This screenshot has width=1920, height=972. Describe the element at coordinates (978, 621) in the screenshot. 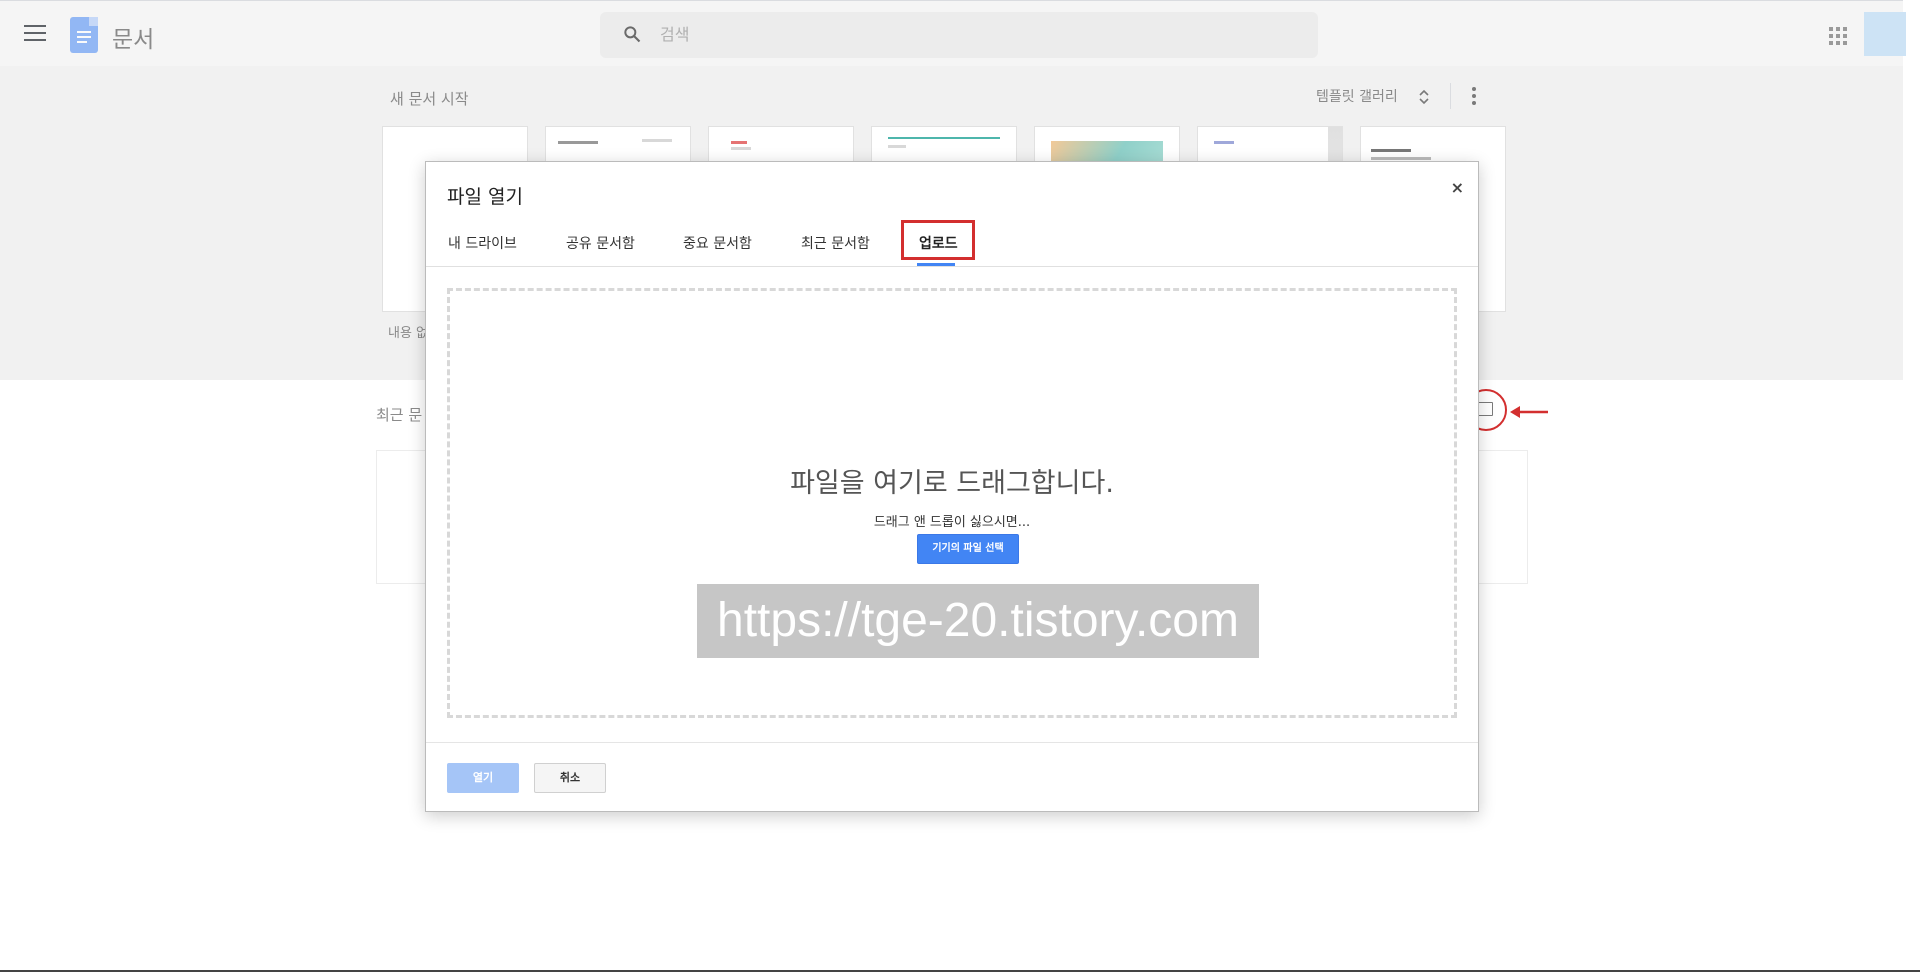

I see `watermark-text: https://tge-20.tistory.com` at that location.